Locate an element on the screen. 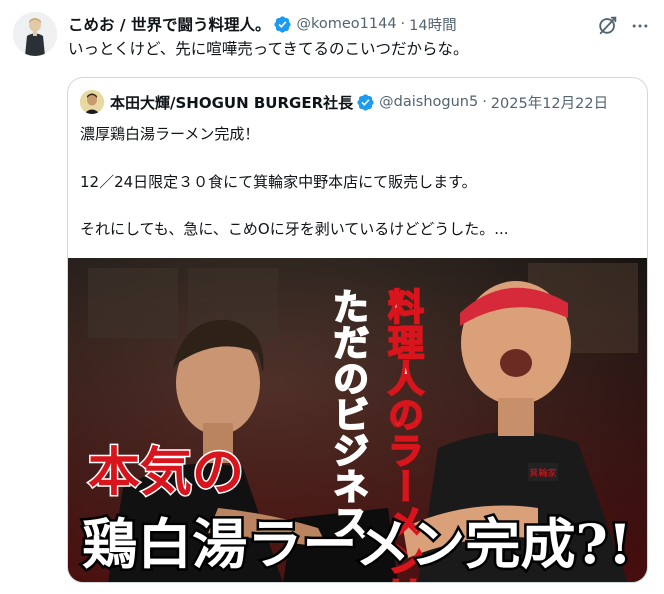 The width and height of the screenshot is (664, 594). author-handle: @komeo1144 is located at coordinates (346, 24).